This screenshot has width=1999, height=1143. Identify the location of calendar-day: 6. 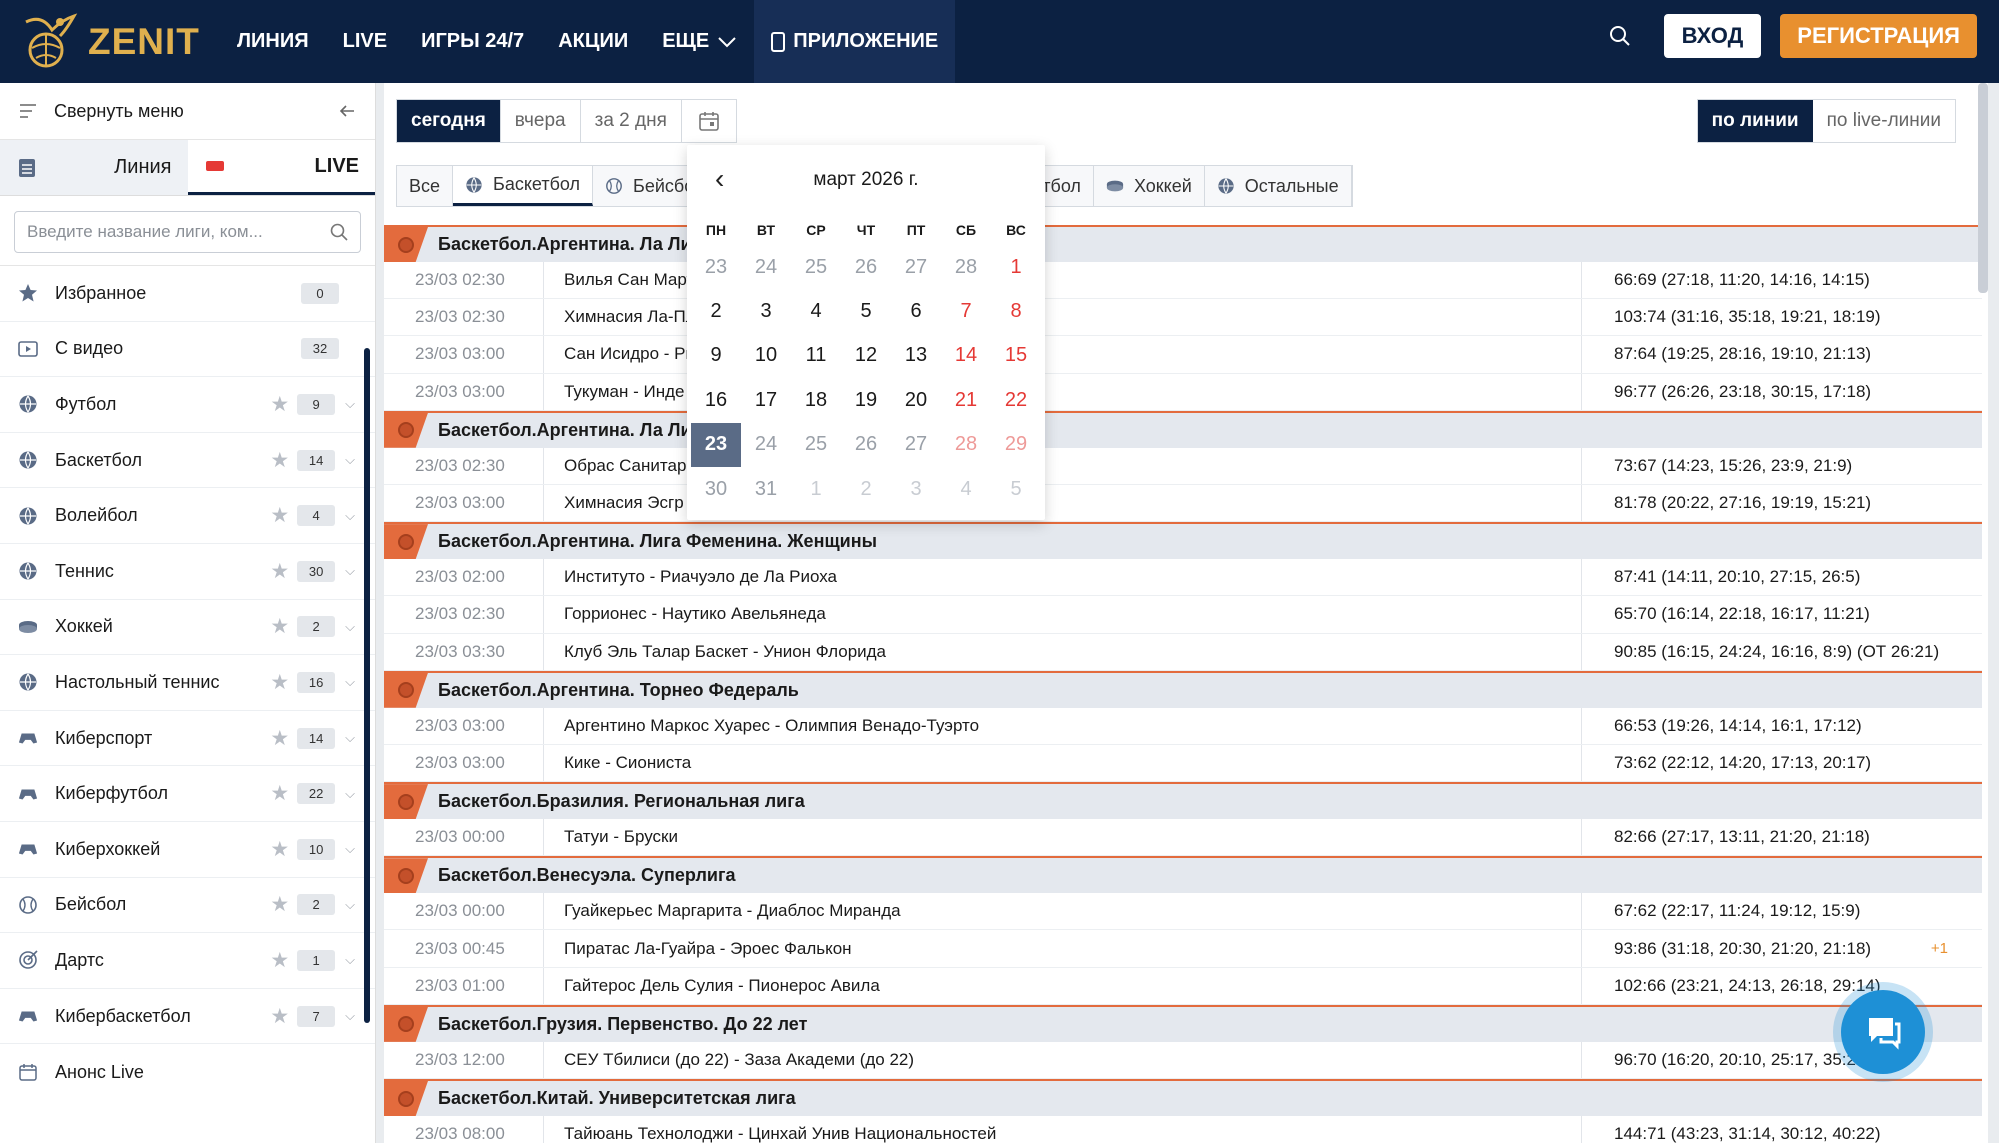
(916, 311).